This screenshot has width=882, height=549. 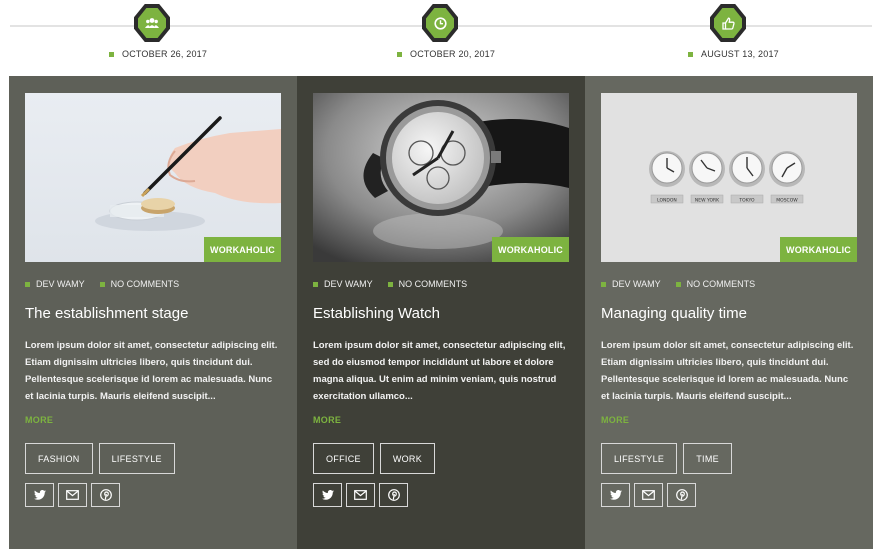 I want to click on tag-fashion: FASHION, so click(x=59, y=458).